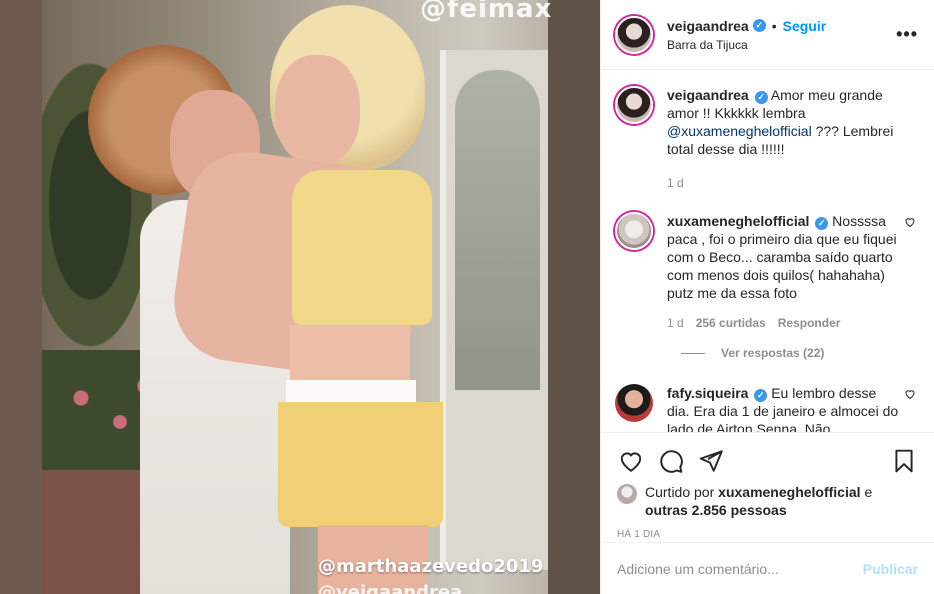  What do you see at coordinates (739, 131) in the screenshot?
I see `caption-mention: @xuxameneghelofficial` at bounding box center [739, 131].